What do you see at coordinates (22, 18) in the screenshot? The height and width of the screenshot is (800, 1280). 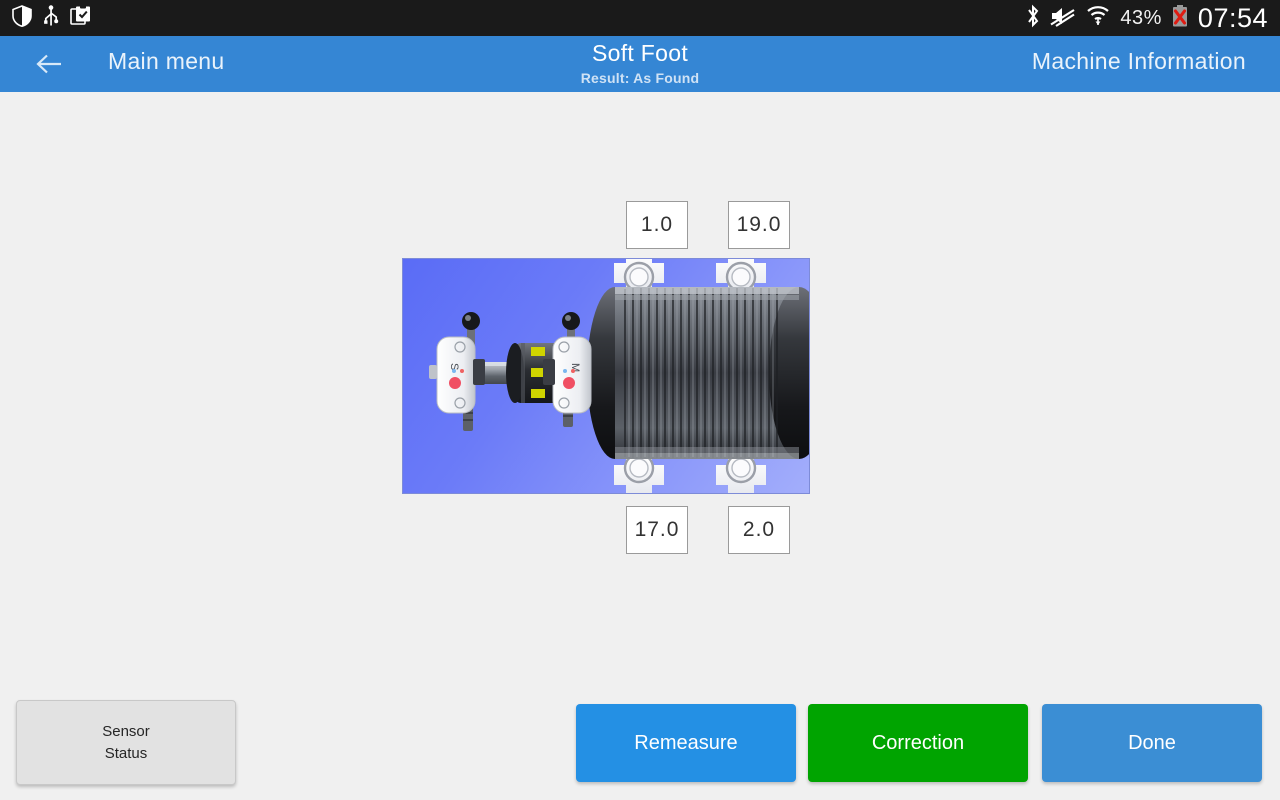 I see `shield-icon` at bounding box center [22, 18].